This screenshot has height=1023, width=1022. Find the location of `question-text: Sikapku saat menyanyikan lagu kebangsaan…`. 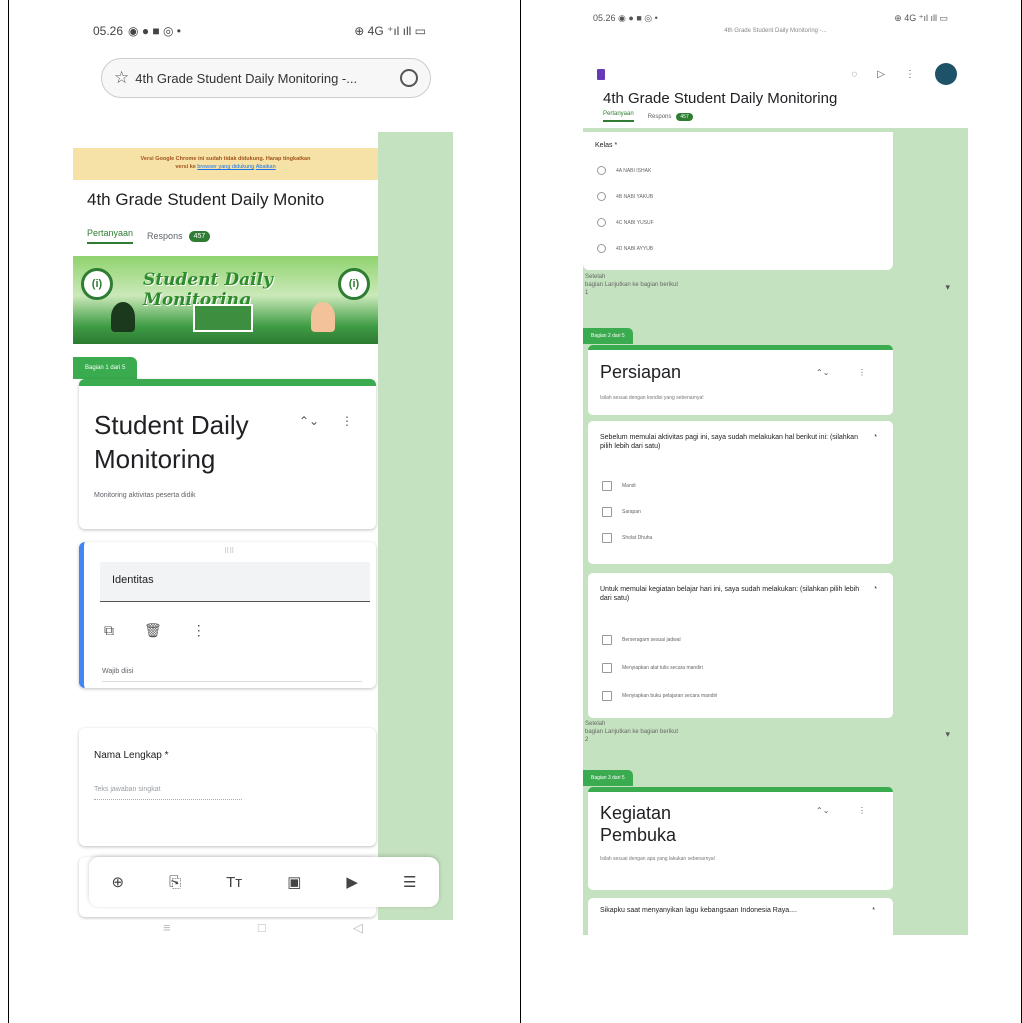

question-text: Sikapku saat menyanyikan lagu kebangsaan… is located at coordinates (737, 910).